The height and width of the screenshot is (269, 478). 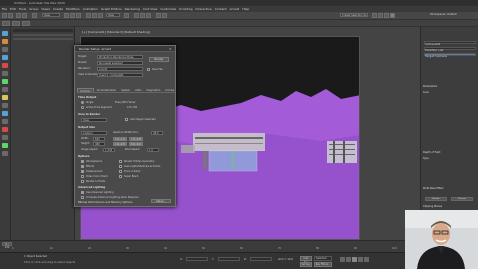 What do you see at coordinates (153, 150) in the screenshot?
I see `pixel-aspect-field: 1.0` at bounding box center [153, 150].